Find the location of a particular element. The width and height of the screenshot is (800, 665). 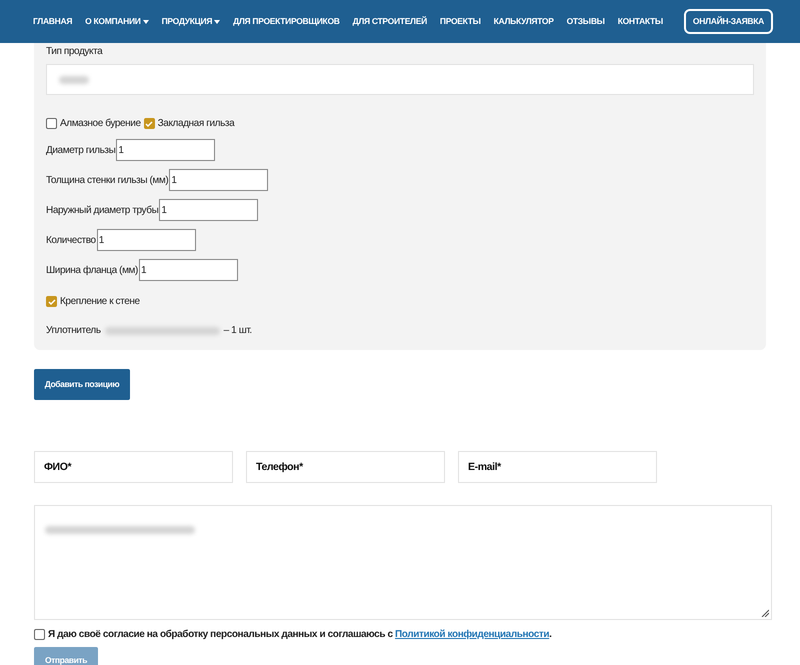

nav-link: ГЛАВНАЯ is located at coordinates (52, 21).